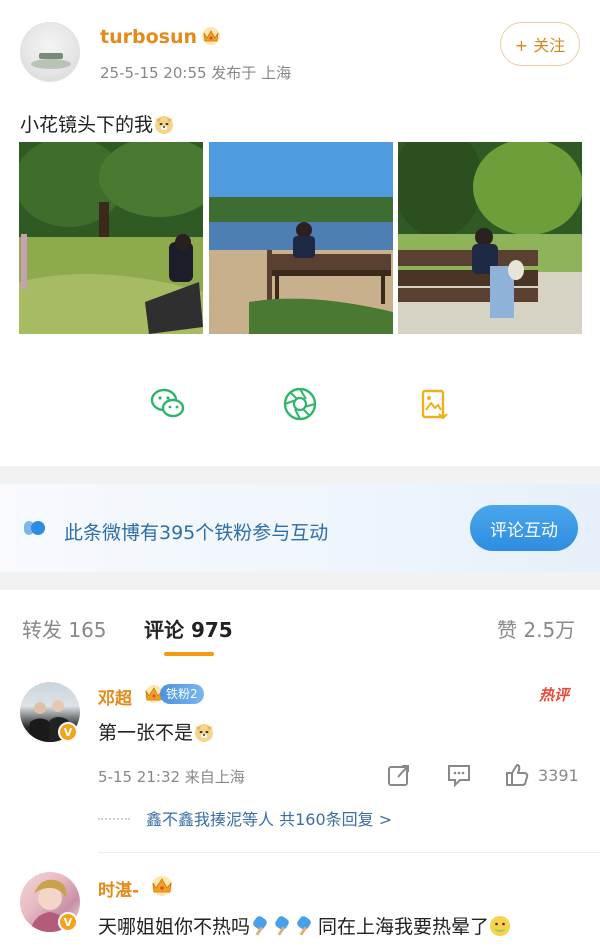  I want to click on comment-text-content: 天哪姐姐你不热吗, so click(174, 927).